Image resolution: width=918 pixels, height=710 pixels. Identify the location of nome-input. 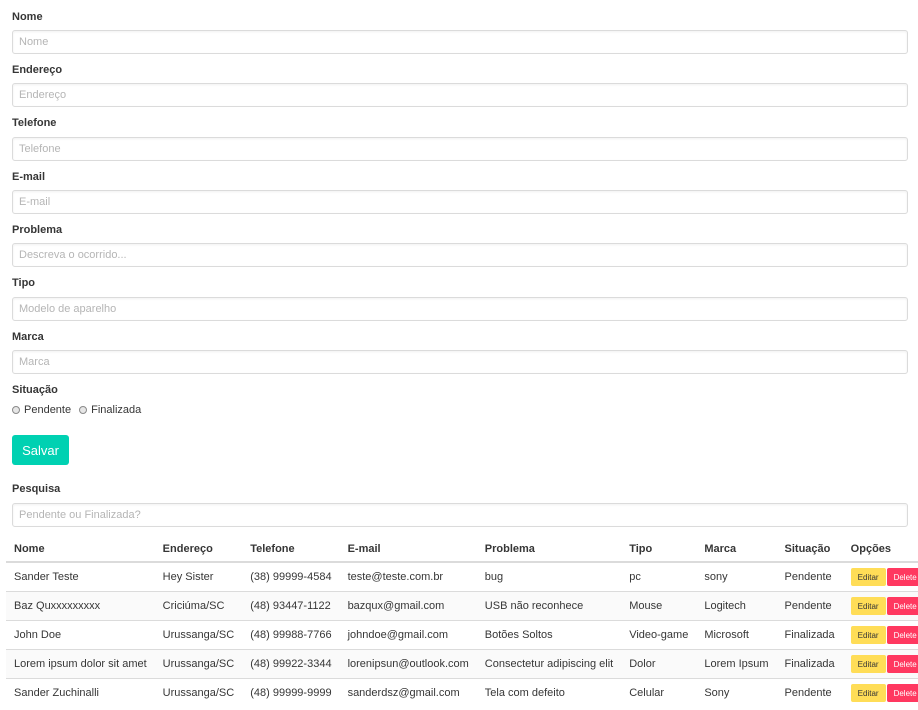
(460, 42).